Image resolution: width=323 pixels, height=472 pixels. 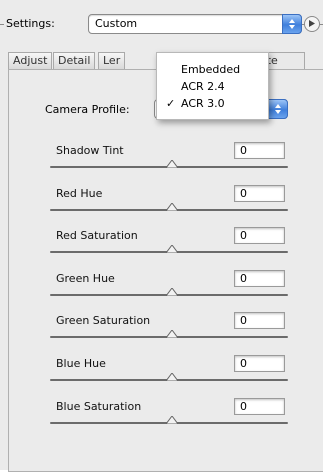 I want to click on green-saturation-field: 0, so click(x=259, y=320).